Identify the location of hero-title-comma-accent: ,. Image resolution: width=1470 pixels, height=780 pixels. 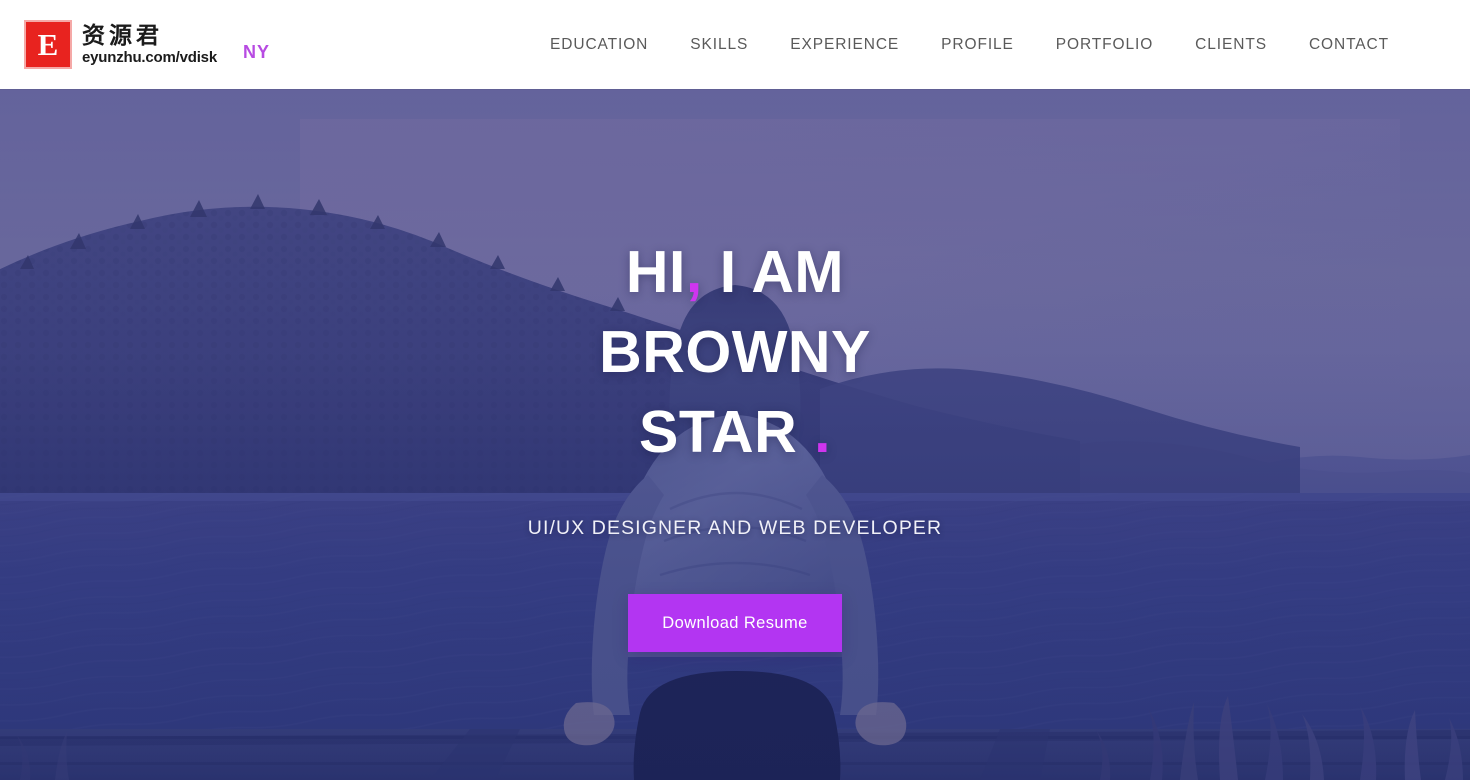
(694, 272).